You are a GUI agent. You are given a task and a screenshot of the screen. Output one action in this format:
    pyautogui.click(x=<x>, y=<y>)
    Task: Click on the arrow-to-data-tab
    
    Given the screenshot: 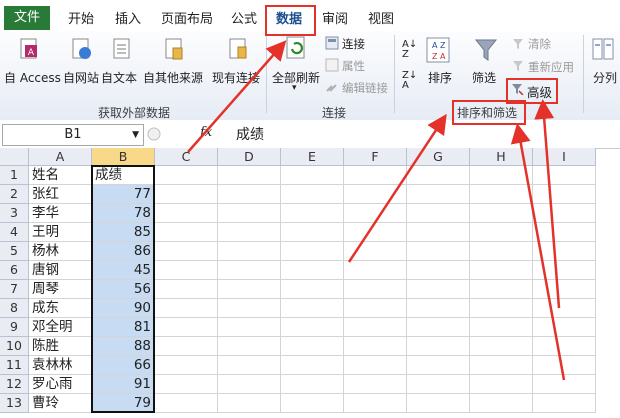 What is the action you would take?
    pyautogui.click(x=237, y=96)
    